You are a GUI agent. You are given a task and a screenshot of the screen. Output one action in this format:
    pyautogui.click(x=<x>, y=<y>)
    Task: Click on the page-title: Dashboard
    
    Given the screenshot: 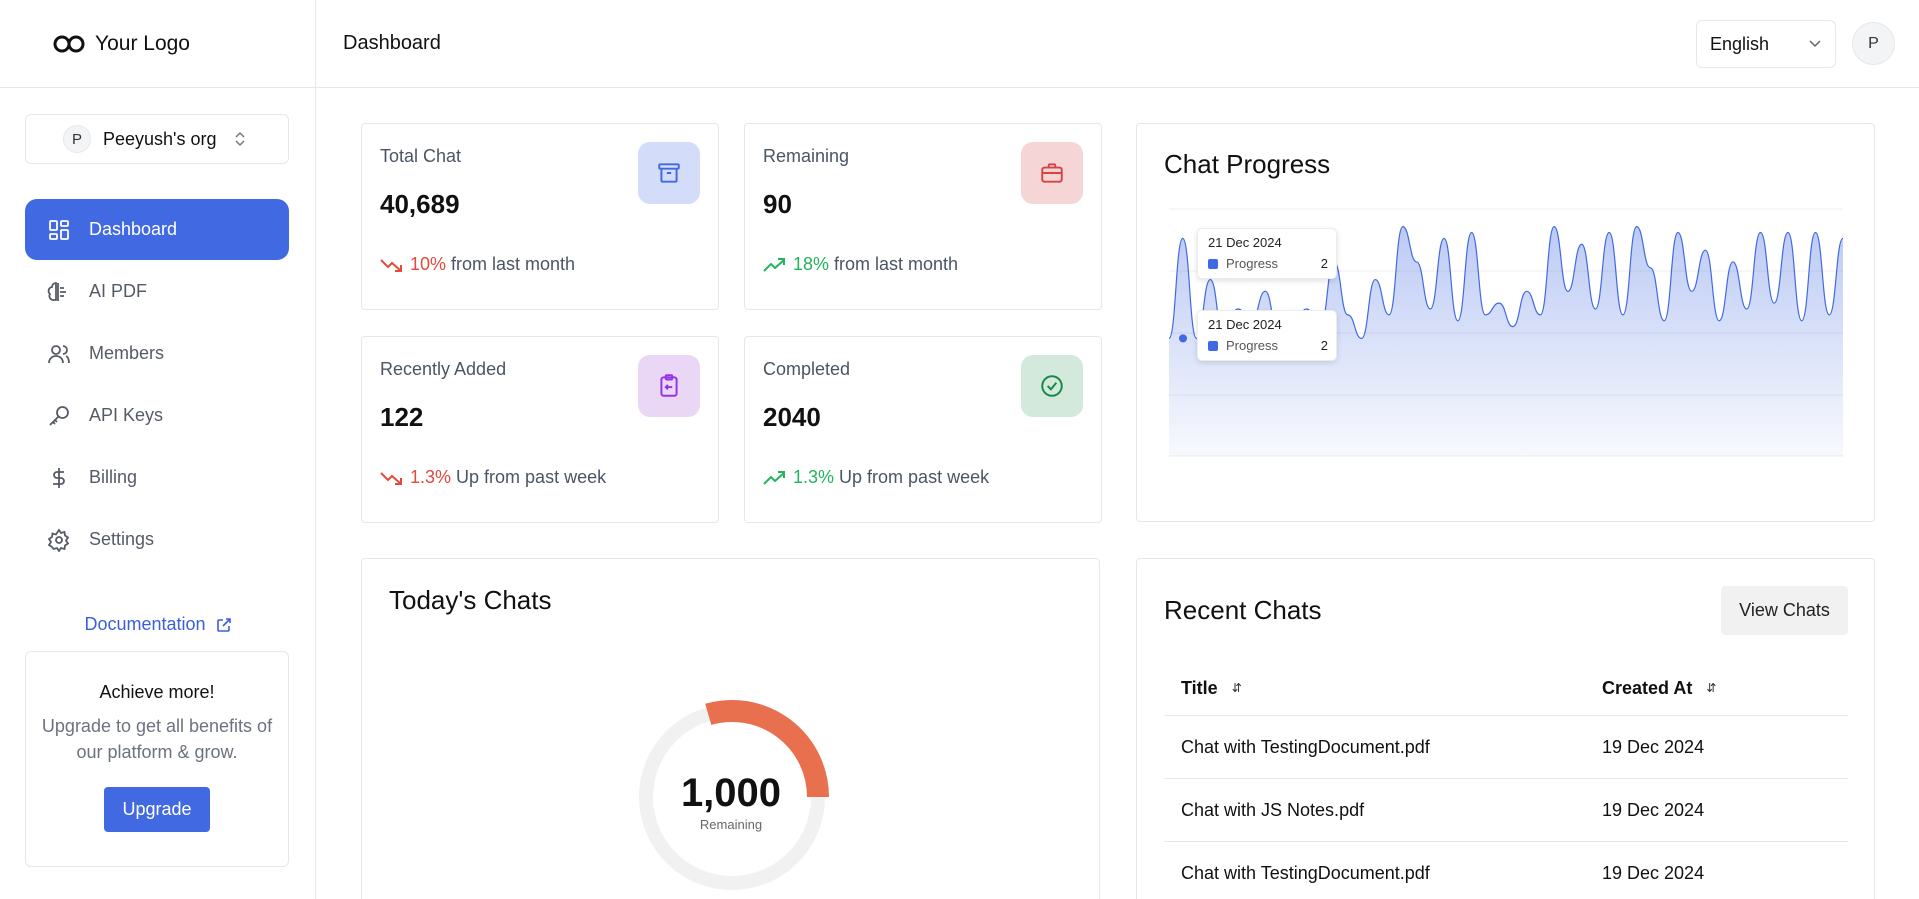 What is the action you would take?
    pyautogui.click(x=392, y=43)
    